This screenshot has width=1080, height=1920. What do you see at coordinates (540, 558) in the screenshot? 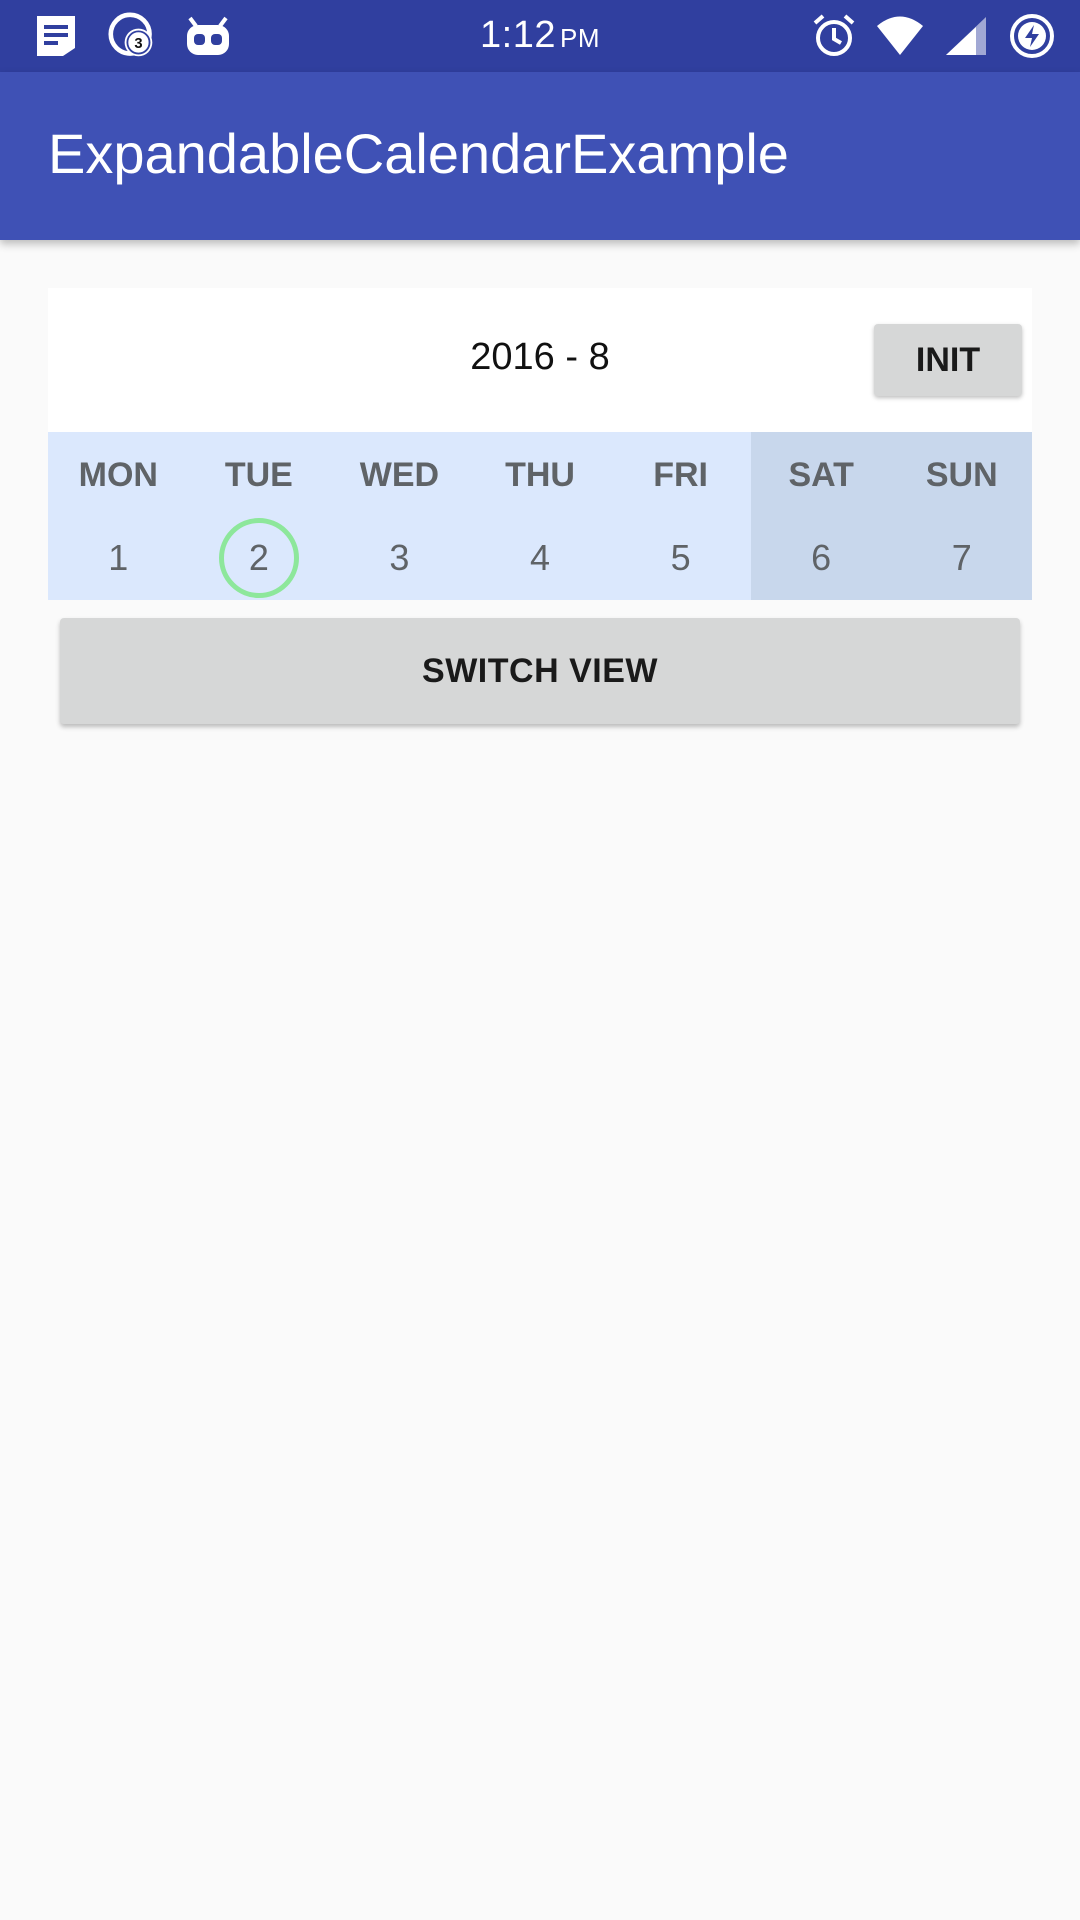
I see `day-number: 4` at bounding box center [540, 558].